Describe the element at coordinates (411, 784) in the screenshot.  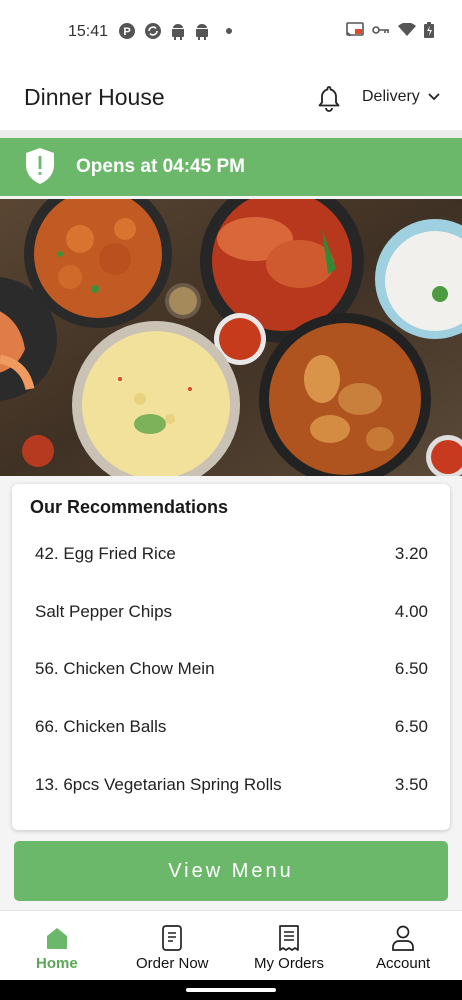
I see `item-price: 3.50` at that location.